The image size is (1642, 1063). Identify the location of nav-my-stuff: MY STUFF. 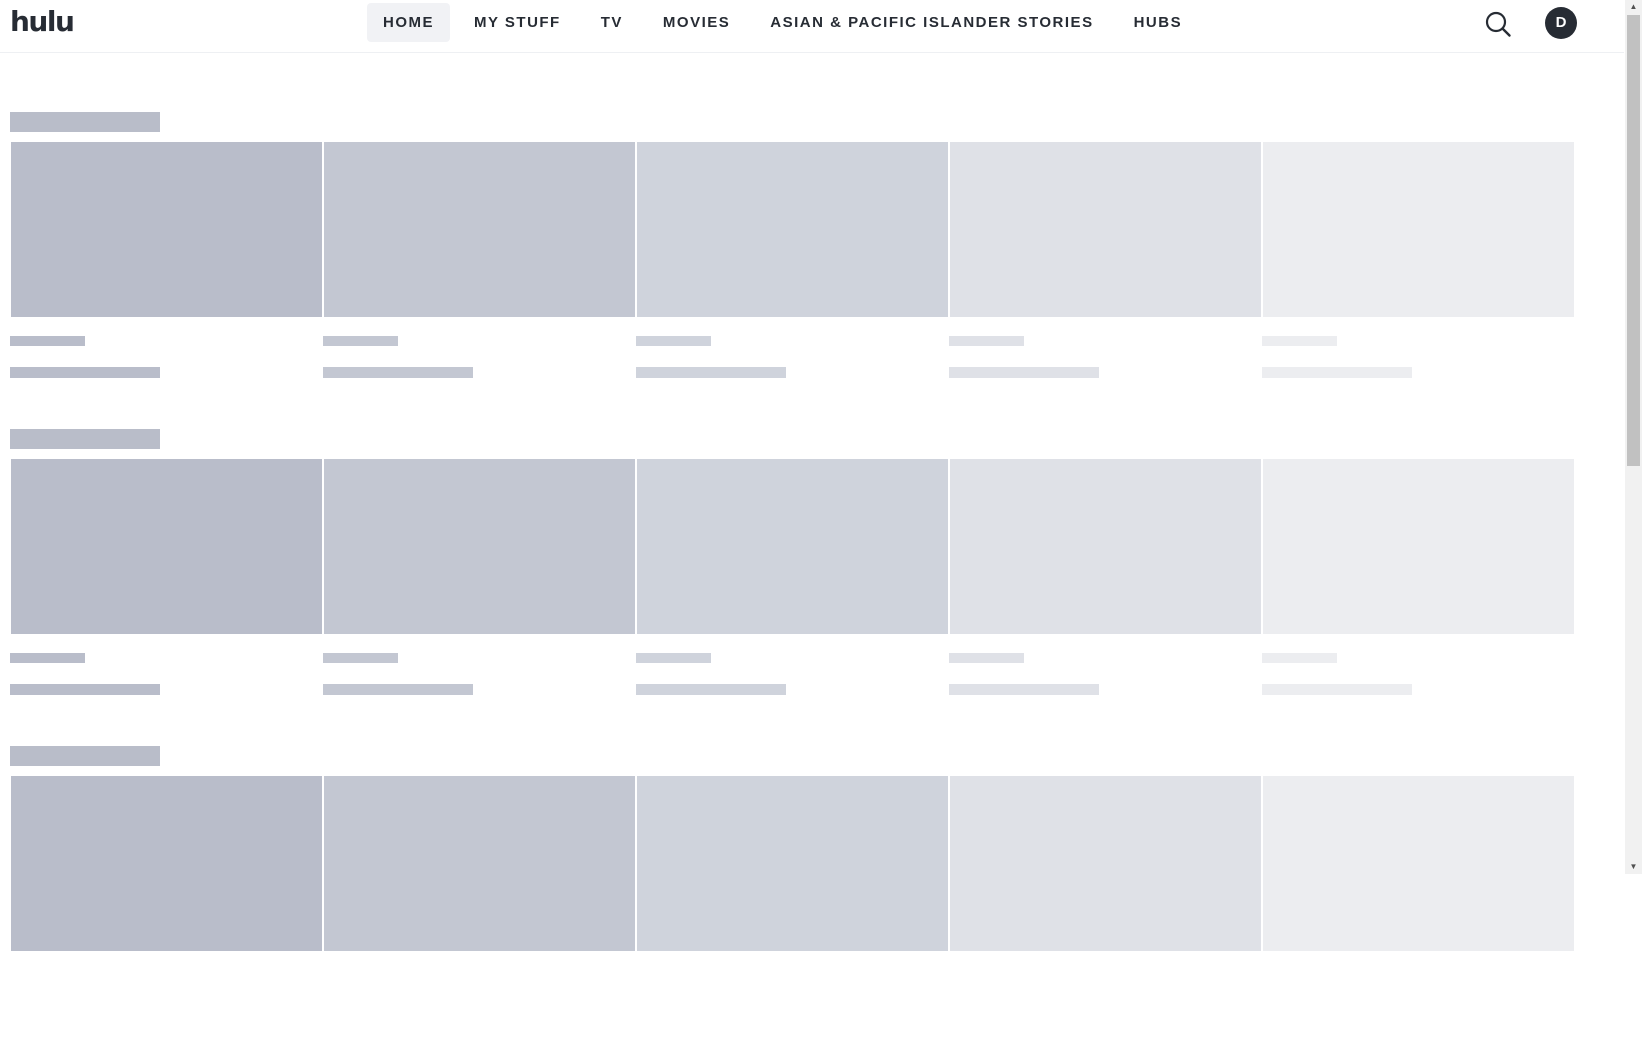
(517, 22).